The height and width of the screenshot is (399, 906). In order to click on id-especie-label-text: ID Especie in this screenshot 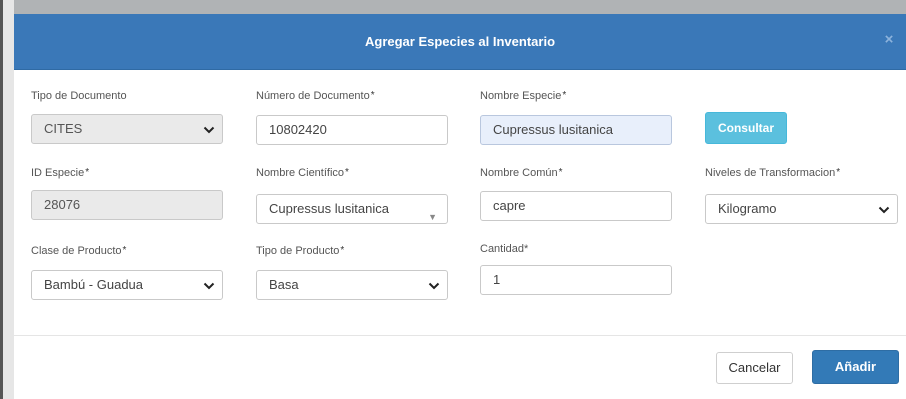, I will do `click(58, 173)`.